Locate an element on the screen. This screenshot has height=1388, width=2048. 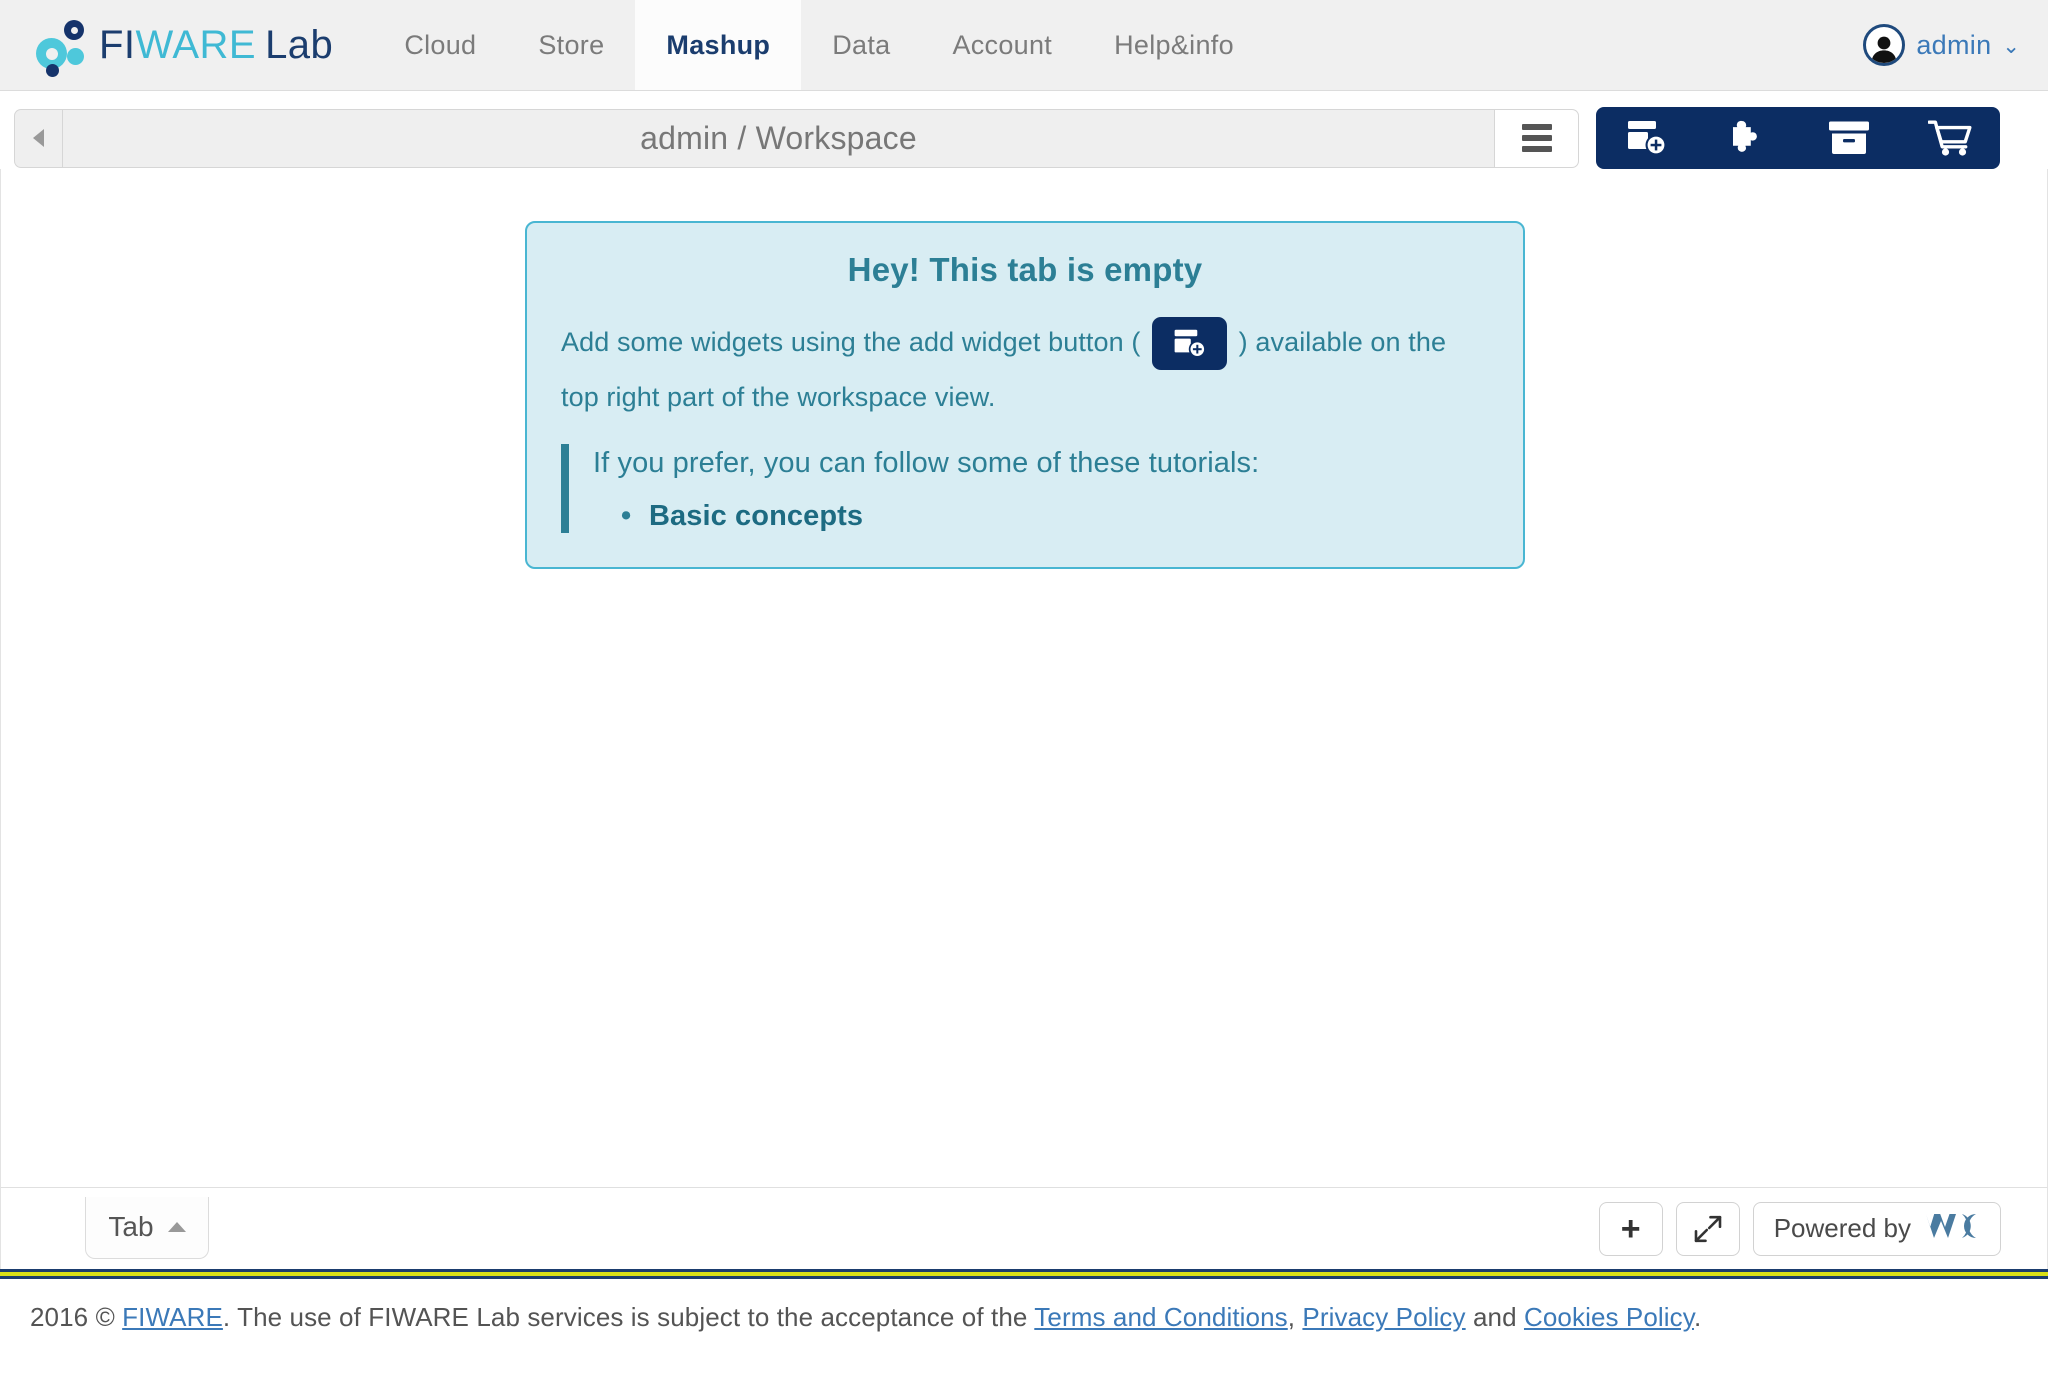
footer-copyright: 2016 © is located at coordinates (76, 1316).